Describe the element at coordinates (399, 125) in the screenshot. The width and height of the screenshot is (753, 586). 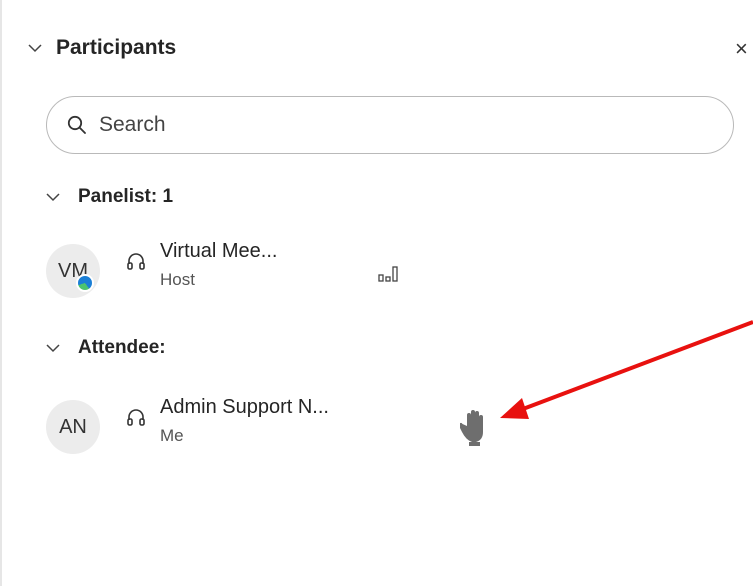
I see `search-input` at that location.